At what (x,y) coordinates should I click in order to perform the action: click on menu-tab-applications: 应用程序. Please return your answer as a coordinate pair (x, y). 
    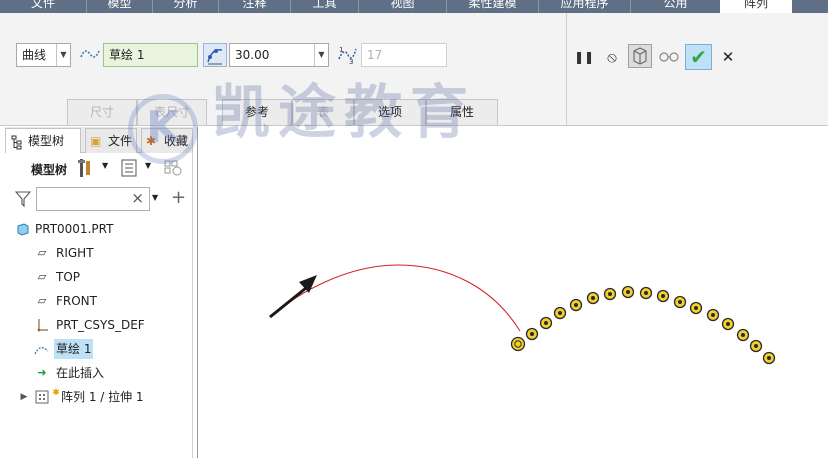
    Looking at the image, I should click on (584, 6).